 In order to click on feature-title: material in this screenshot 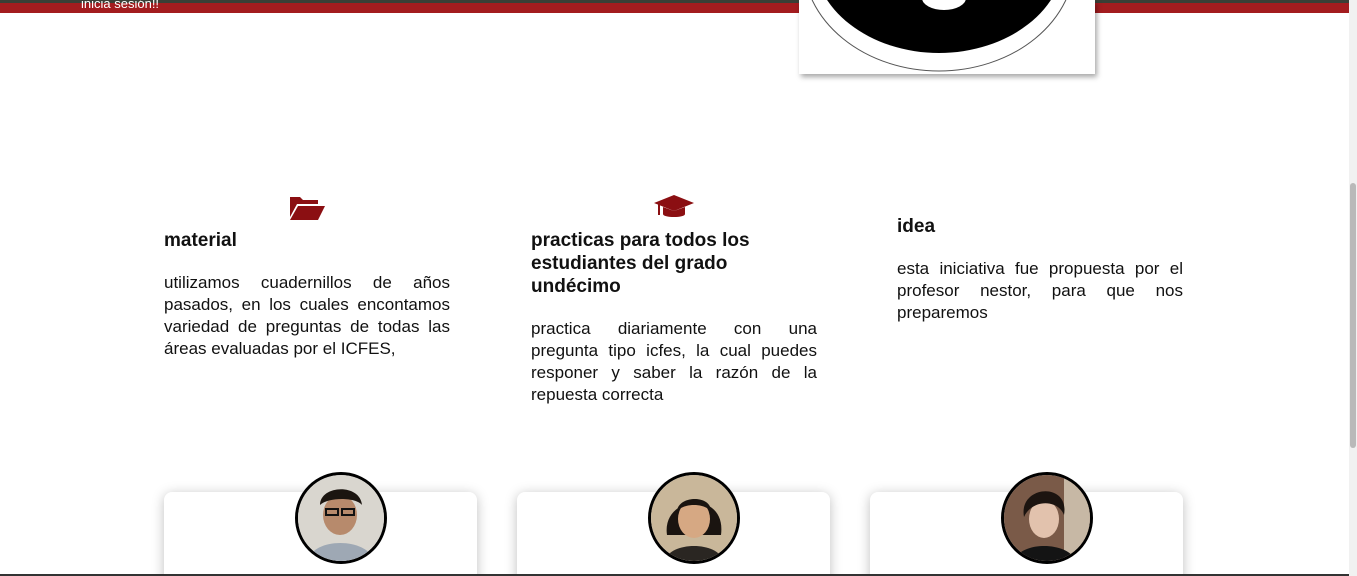, I will do `click(200, 240)`.